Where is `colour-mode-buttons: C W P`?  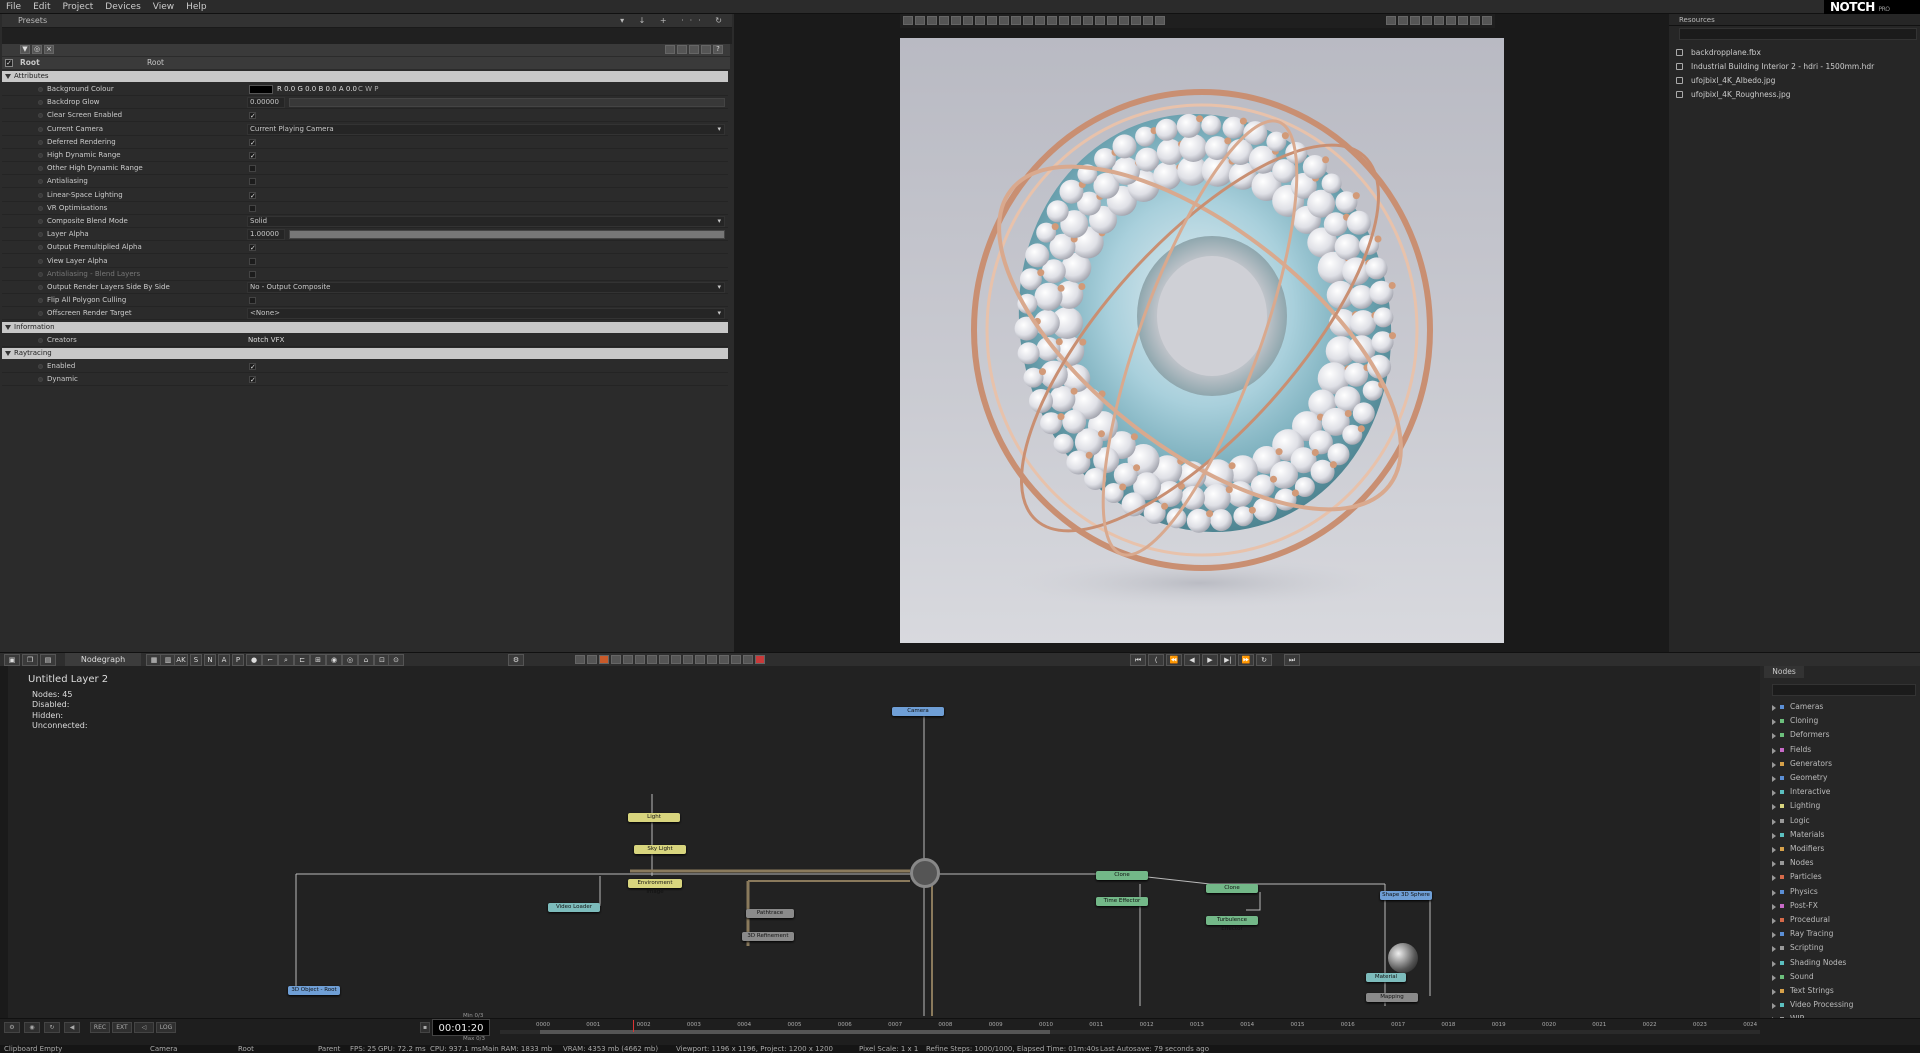
colour-mode-buttons: C W P is located at coordinates (368, 89).